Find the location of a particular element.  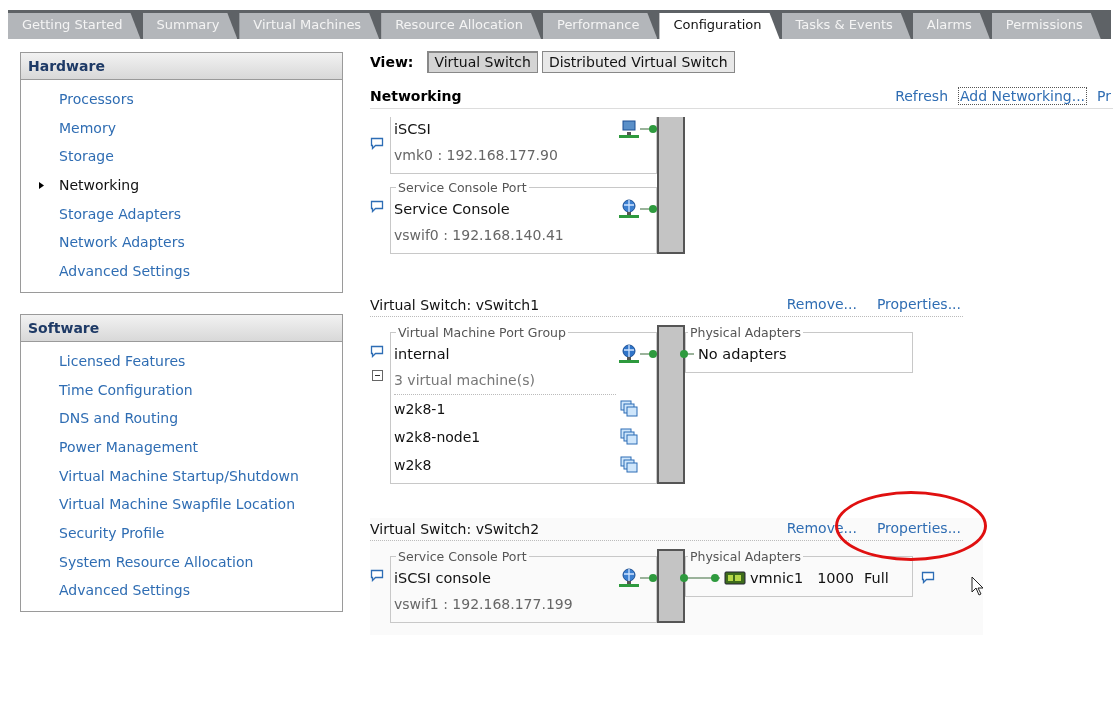

sidebar-item: System Resource Allocation is located at coordinates (200, 564).